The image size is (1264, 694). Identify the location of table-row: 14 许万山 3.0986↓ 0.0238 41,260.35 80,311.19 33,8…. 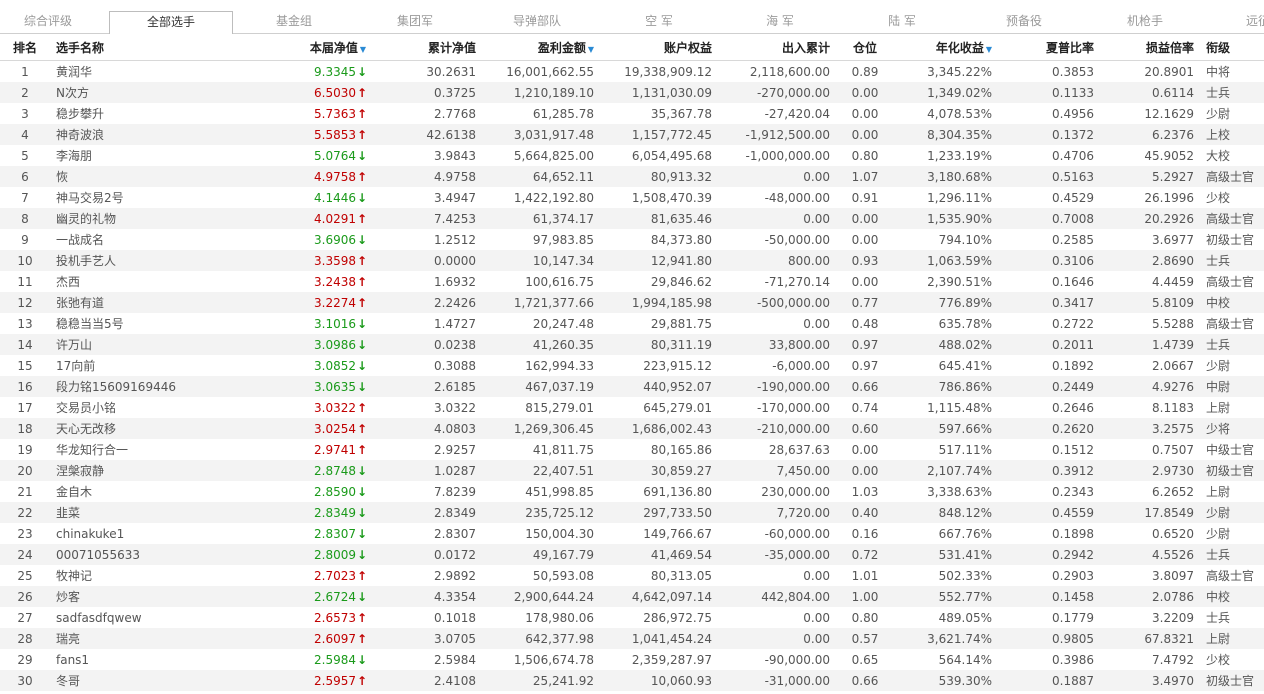
(632, 344).